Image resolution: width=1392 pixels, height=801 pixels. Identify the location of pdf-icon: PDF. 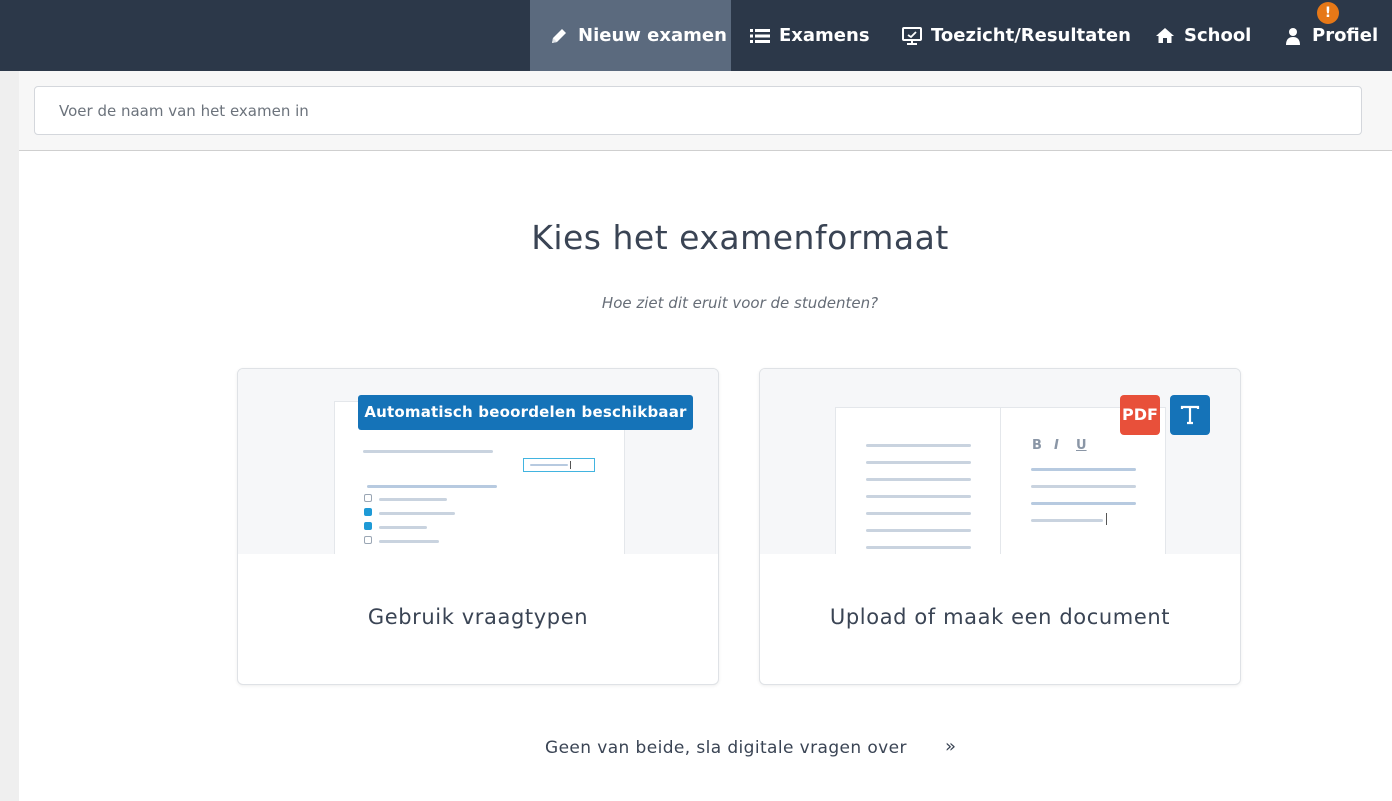
(1140, 415).